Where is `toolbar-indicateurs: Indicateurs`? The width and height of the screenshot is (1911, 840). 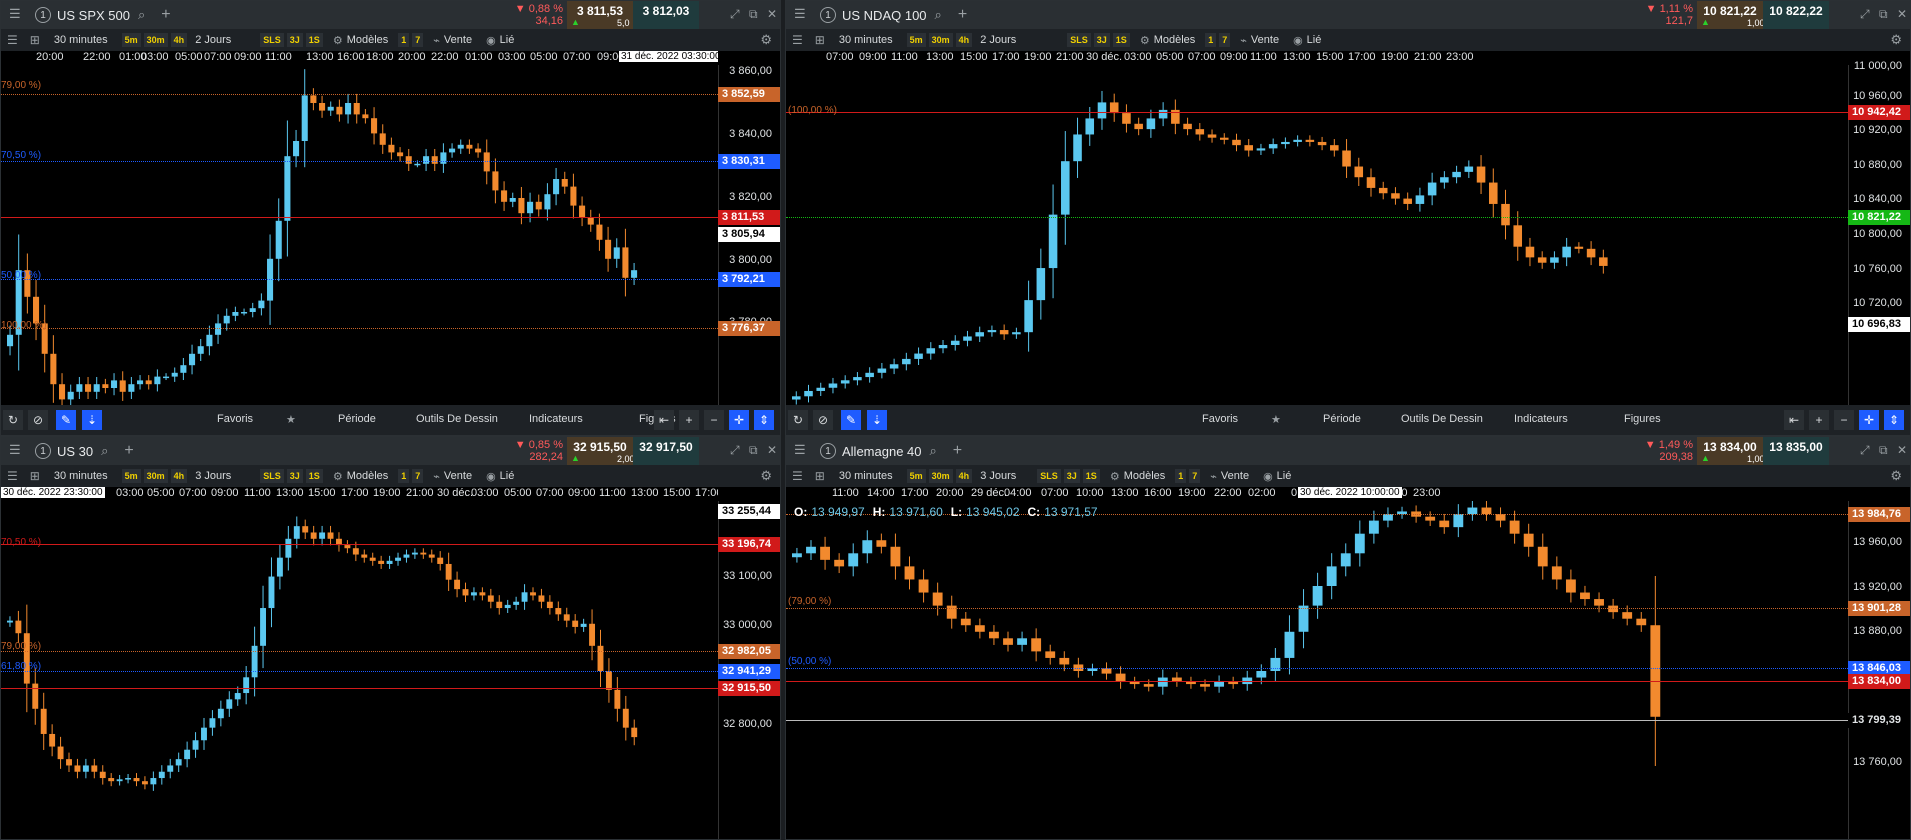 toolbar-indicateurs: Indicateurs is located at coordinates (556, 419).